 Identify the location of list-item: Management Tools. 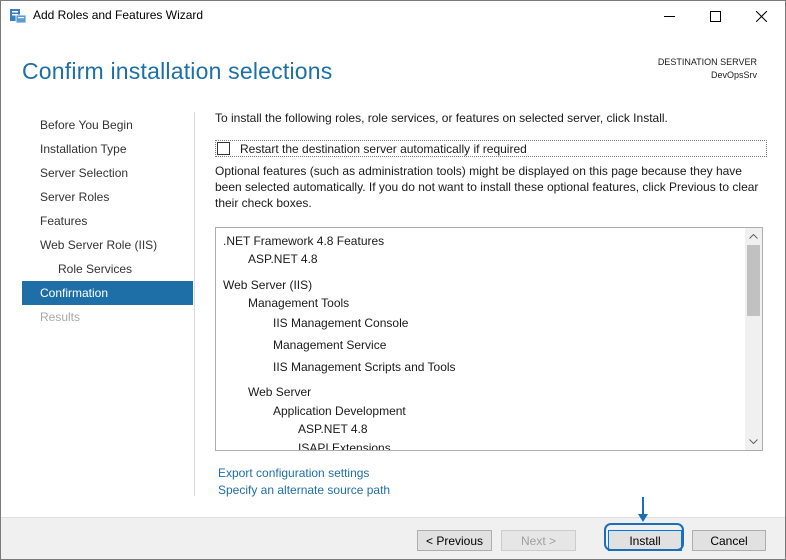
(299, 303).